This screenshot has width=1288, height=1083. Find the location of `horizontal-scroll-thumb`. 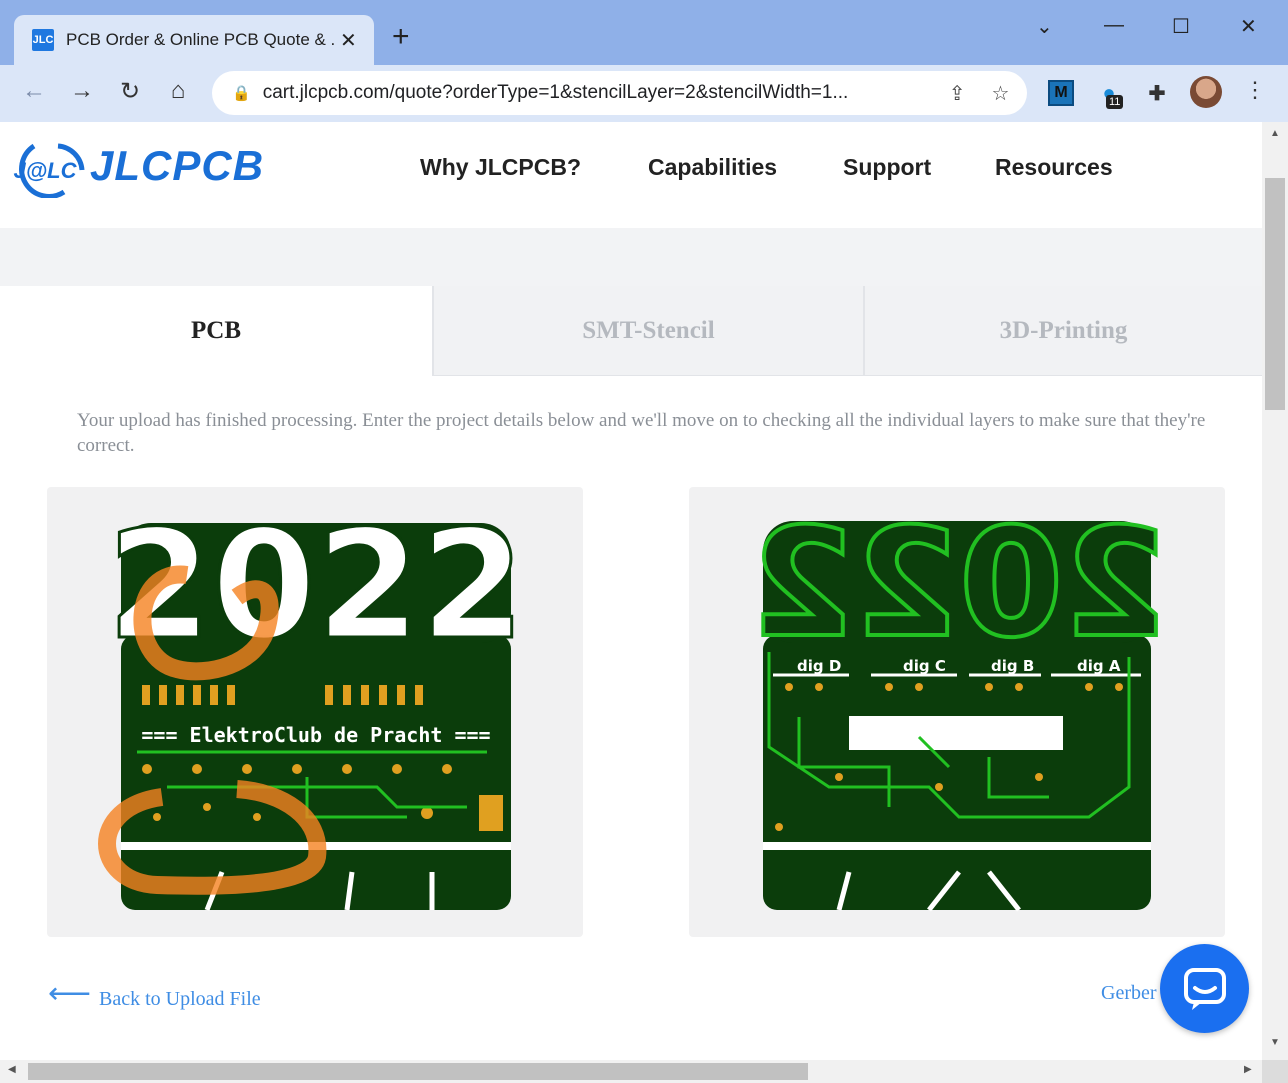

horizontal-scroll-thumb is located at coordinates (418, 1071).